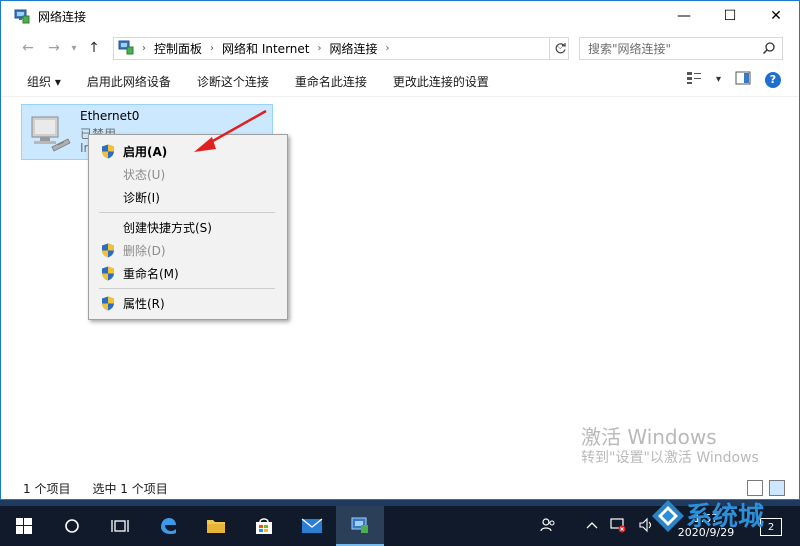 The height and width of the screenshot is (546, 800). Describe the element at coordinates (694, 79) in the screenshot. I see `change-view-icon` at that location.